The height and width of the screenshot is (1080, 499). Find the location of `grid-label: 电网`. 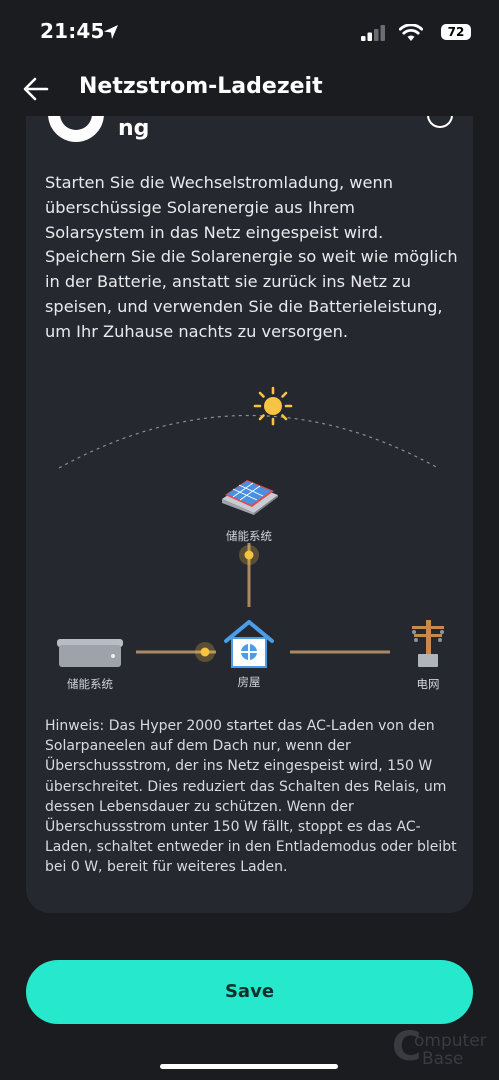

grid-label: 电网 is located at coordinates (428, 684).